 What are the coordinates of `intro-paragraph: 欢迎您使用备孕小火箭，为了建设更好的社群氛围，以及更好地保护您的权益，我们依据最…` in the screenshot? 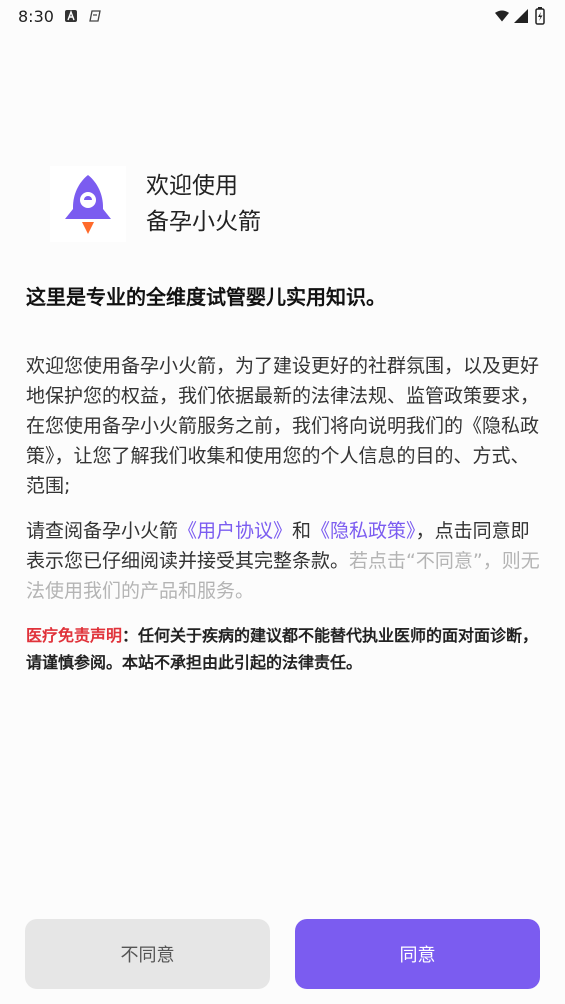 It's located at (283, 426).